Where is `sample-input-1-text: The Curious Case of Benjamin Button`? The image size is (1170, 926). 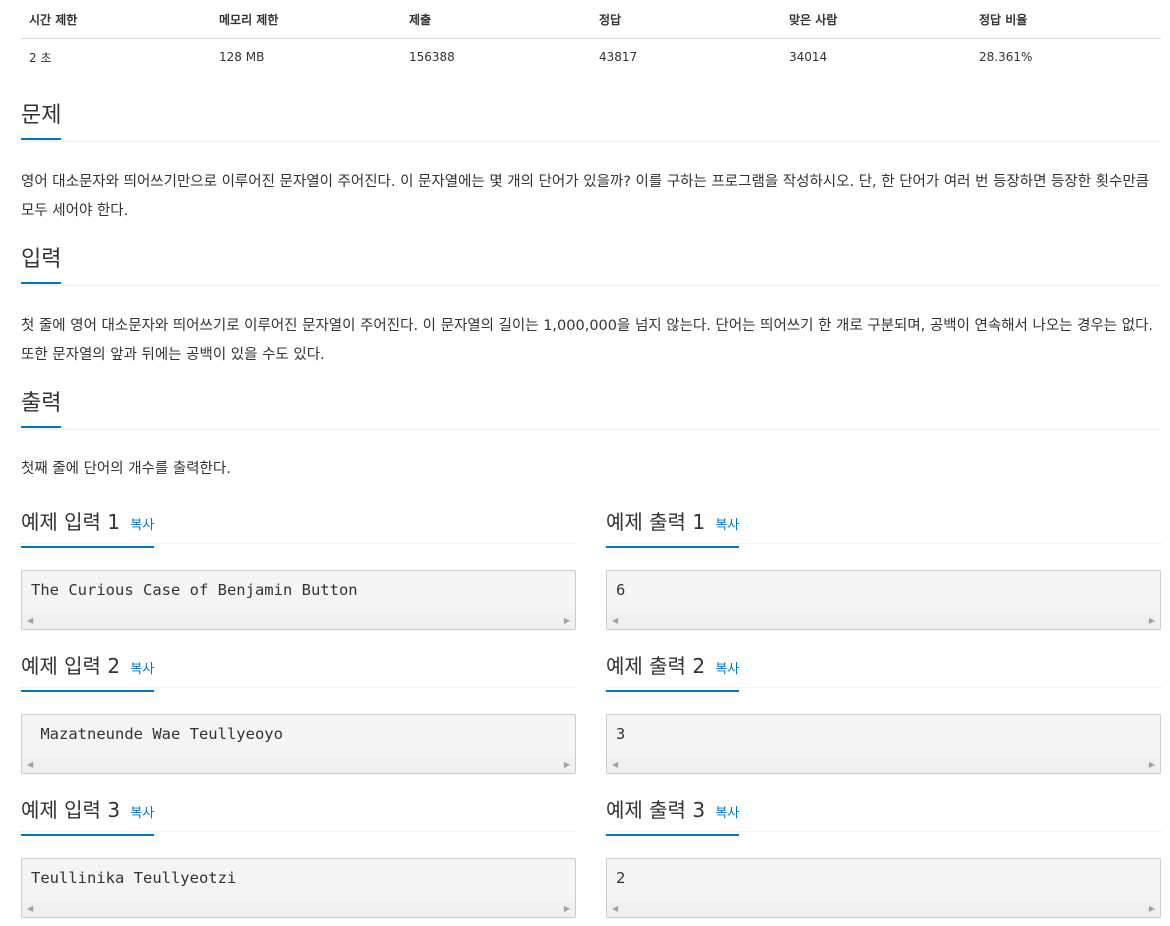 sample-input-1-text: The Curious Case of Benjamin Button is located at coordinates (194, 590).